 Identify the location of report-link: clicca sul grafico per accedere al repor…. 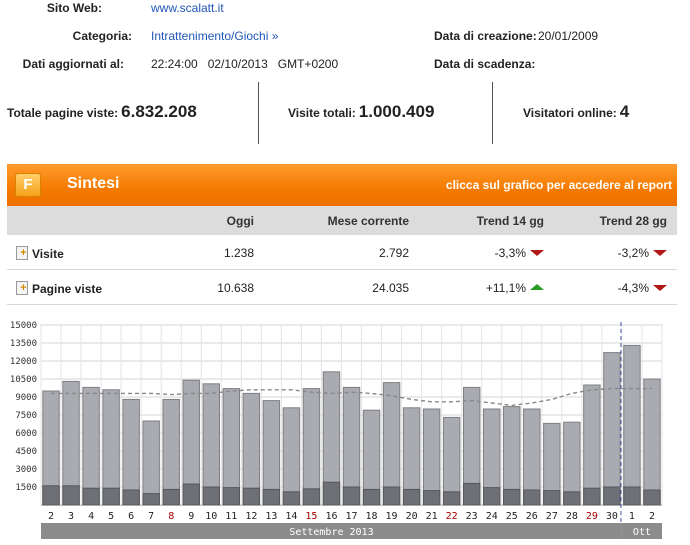
(559, 185).